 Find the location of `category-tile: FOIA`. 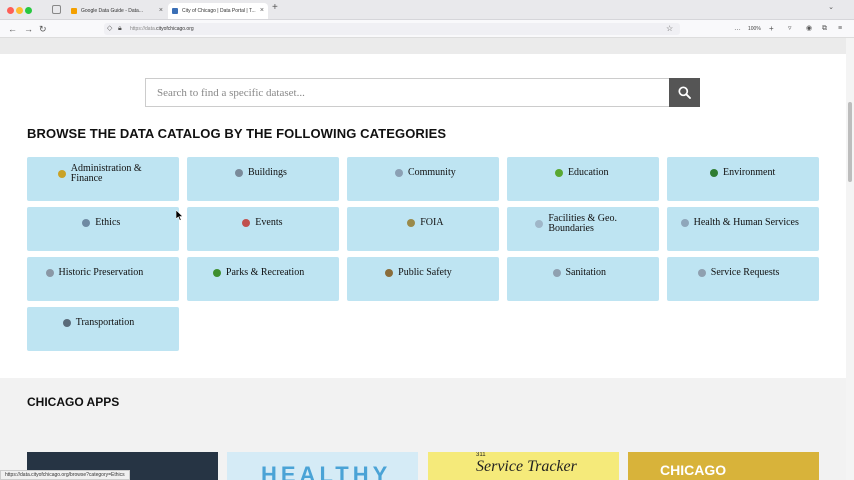

category-tile: FOIA is located at coordinates (423, 229).